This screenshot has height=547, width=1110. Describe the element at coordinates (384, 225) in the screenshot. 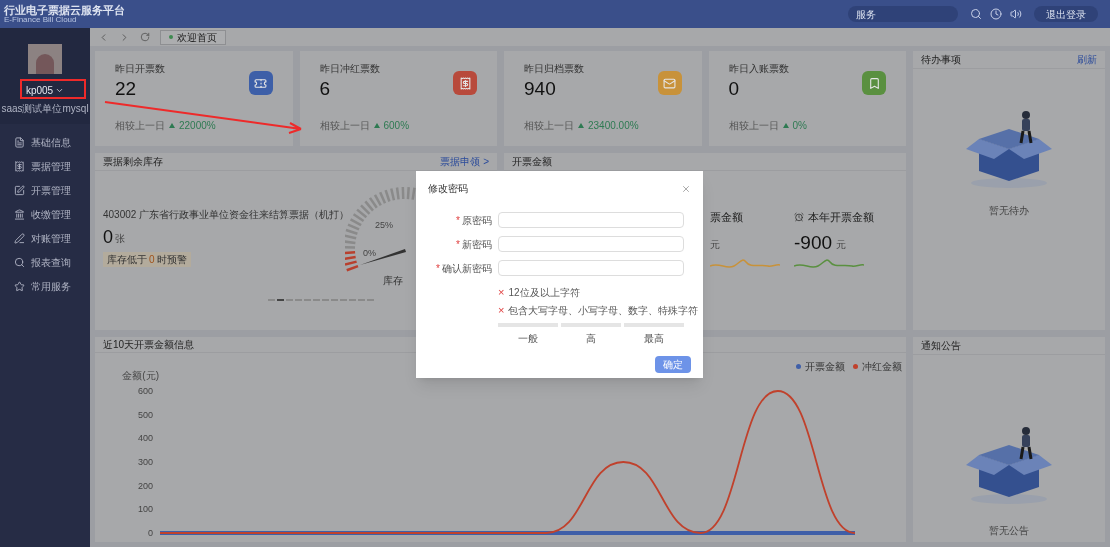

I see `gauge-label: 25%` at that location.